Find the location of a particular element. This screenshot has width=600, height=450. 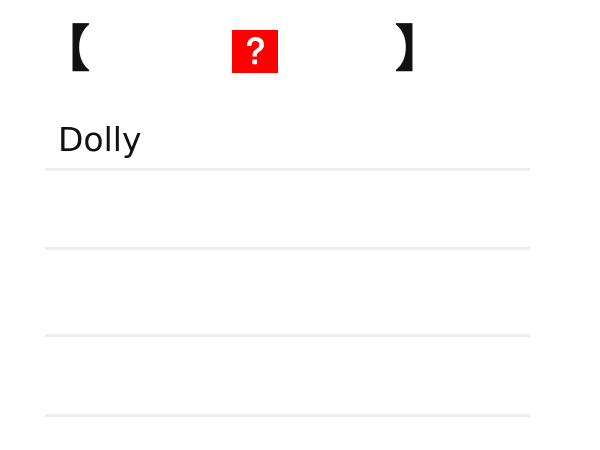

question-mark-glyph is located at coordinates (255, 50).